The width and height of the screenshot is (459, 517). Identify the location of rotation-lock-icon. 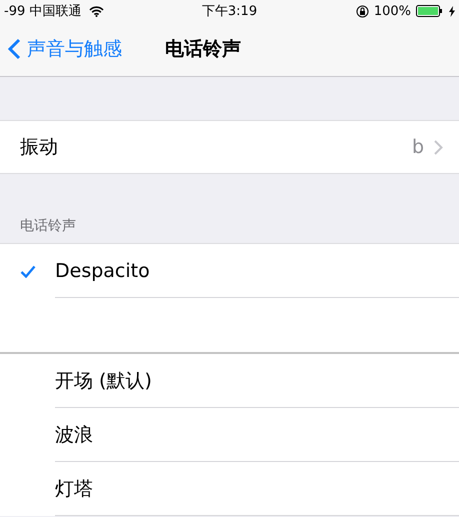
(362, 11).